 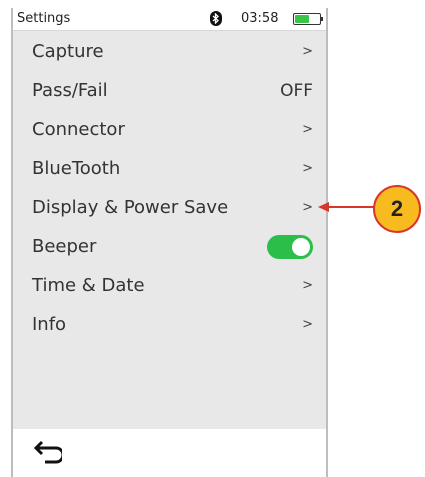 I want to click on battery-tip, so click(x=322, y=19).